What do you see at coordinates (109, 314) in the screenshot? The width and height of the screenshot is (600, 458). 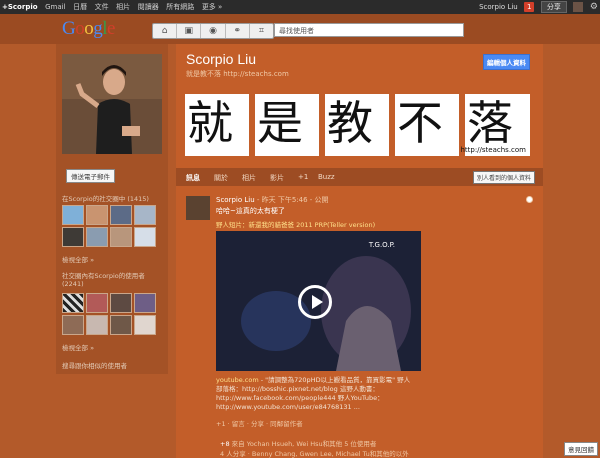 I see `has-circles-avatars` at bounding box center [109, 314].